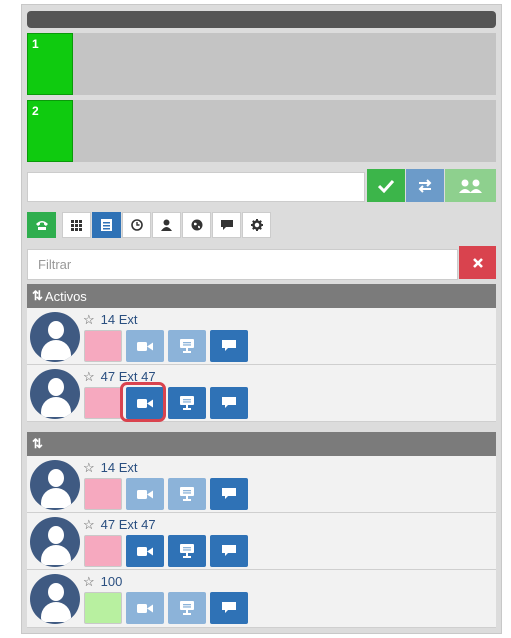 The height and width of the screenshot is (638, 511). I want to click on tab-dialpad, so click(76, 225).